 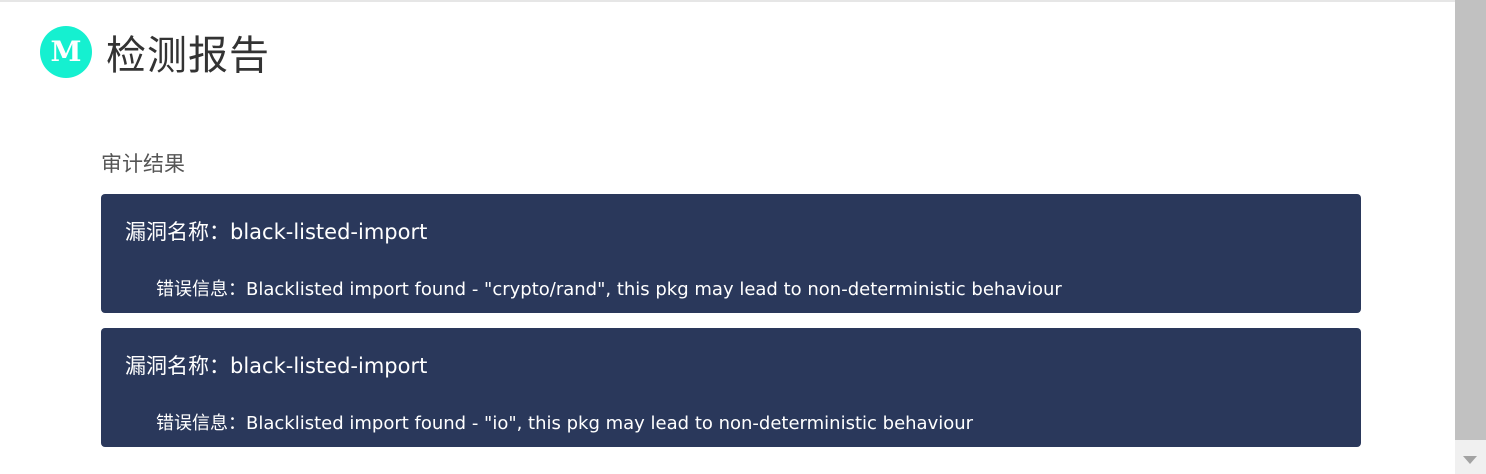 I want to click on logo-icon: M, so click(x=66, y=52).